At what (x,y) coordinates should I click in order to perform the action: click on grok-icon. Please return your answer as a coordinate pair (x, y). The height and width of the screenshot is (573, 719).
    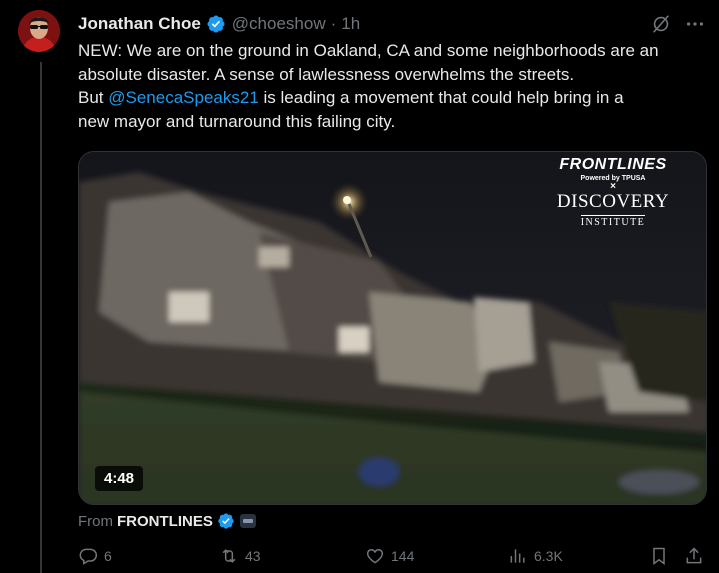
    Looking at the image, I should click on (661, 24).